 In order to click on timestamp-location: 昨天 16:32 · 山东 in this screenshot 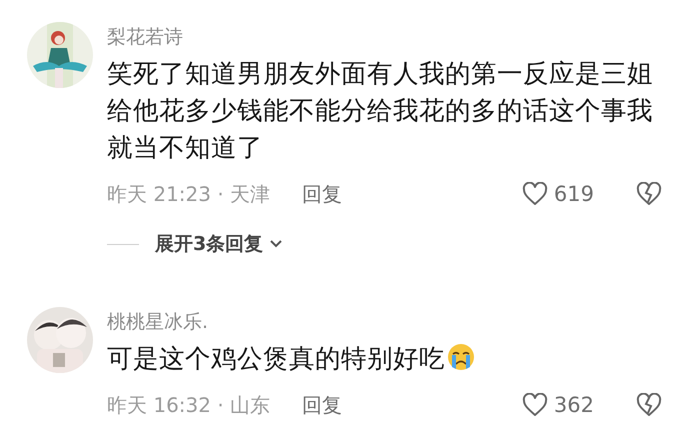, I will do `click(188, 405)`.